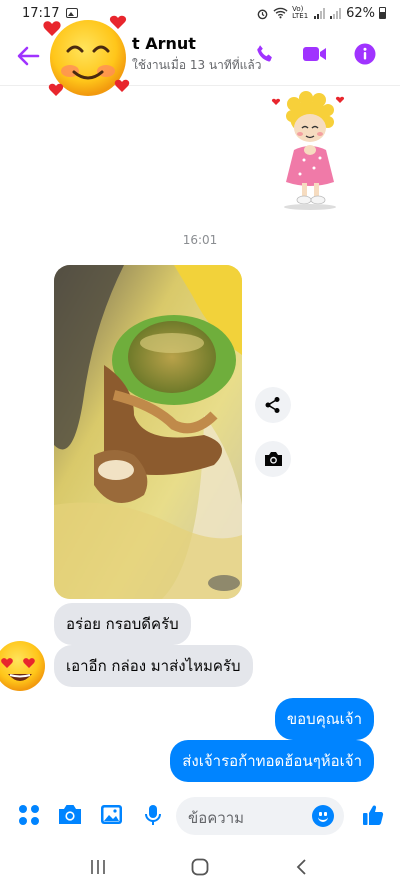  Describe the element at coordinates (28, 56) in the screenshot. I see `back-arrow-icon` at that location.